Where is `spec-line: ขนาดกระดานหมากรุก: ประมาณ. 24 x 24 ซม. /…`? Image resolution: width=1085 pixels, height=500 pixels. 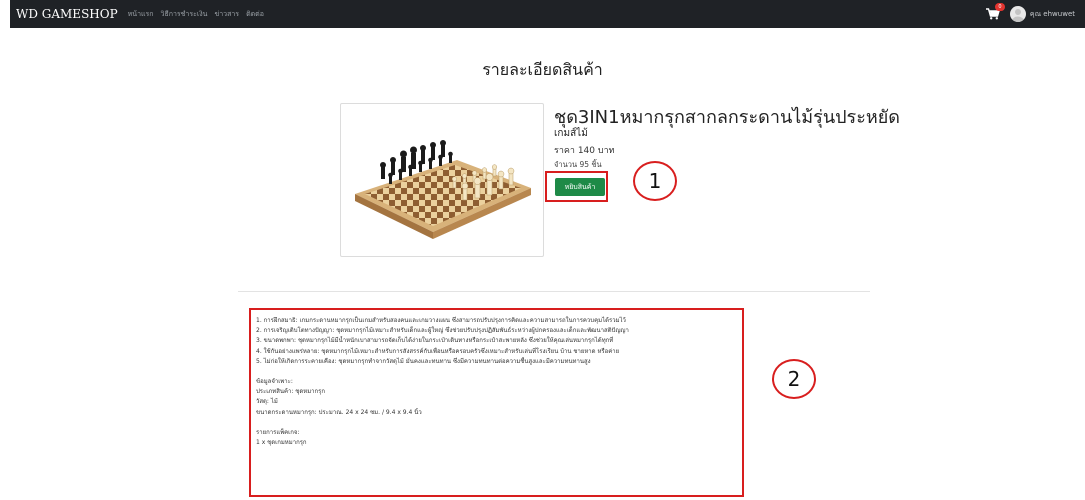 spec-line: ขนาดกระดานหมากรุก: ประมาณ. 24 x 24 ซม. /… is located at coordinates (339, 412).